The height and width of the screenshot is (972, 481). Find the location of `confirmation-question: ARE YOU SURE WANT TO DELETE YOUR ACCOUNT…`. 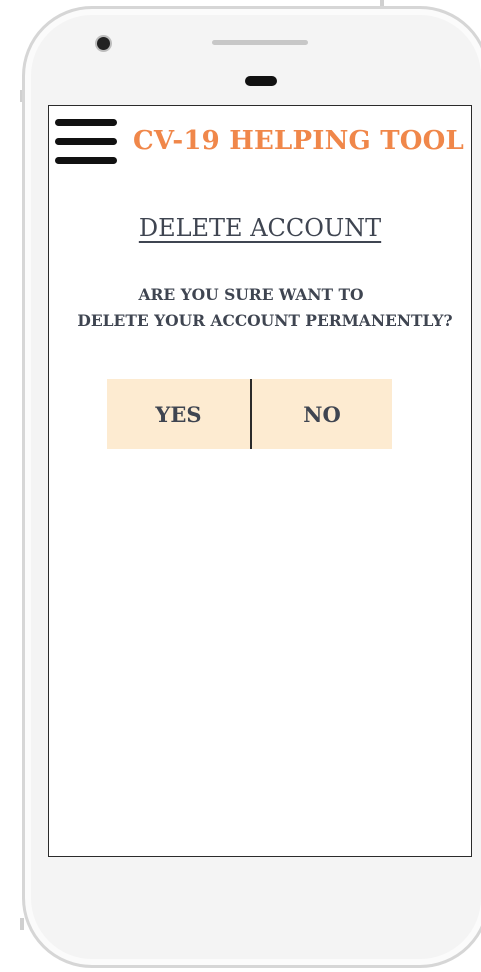

confirmation-question: ARE YOU SURE WANT TO DELETE YOUR ACCOUNT… is located at coordinates (260, 308).